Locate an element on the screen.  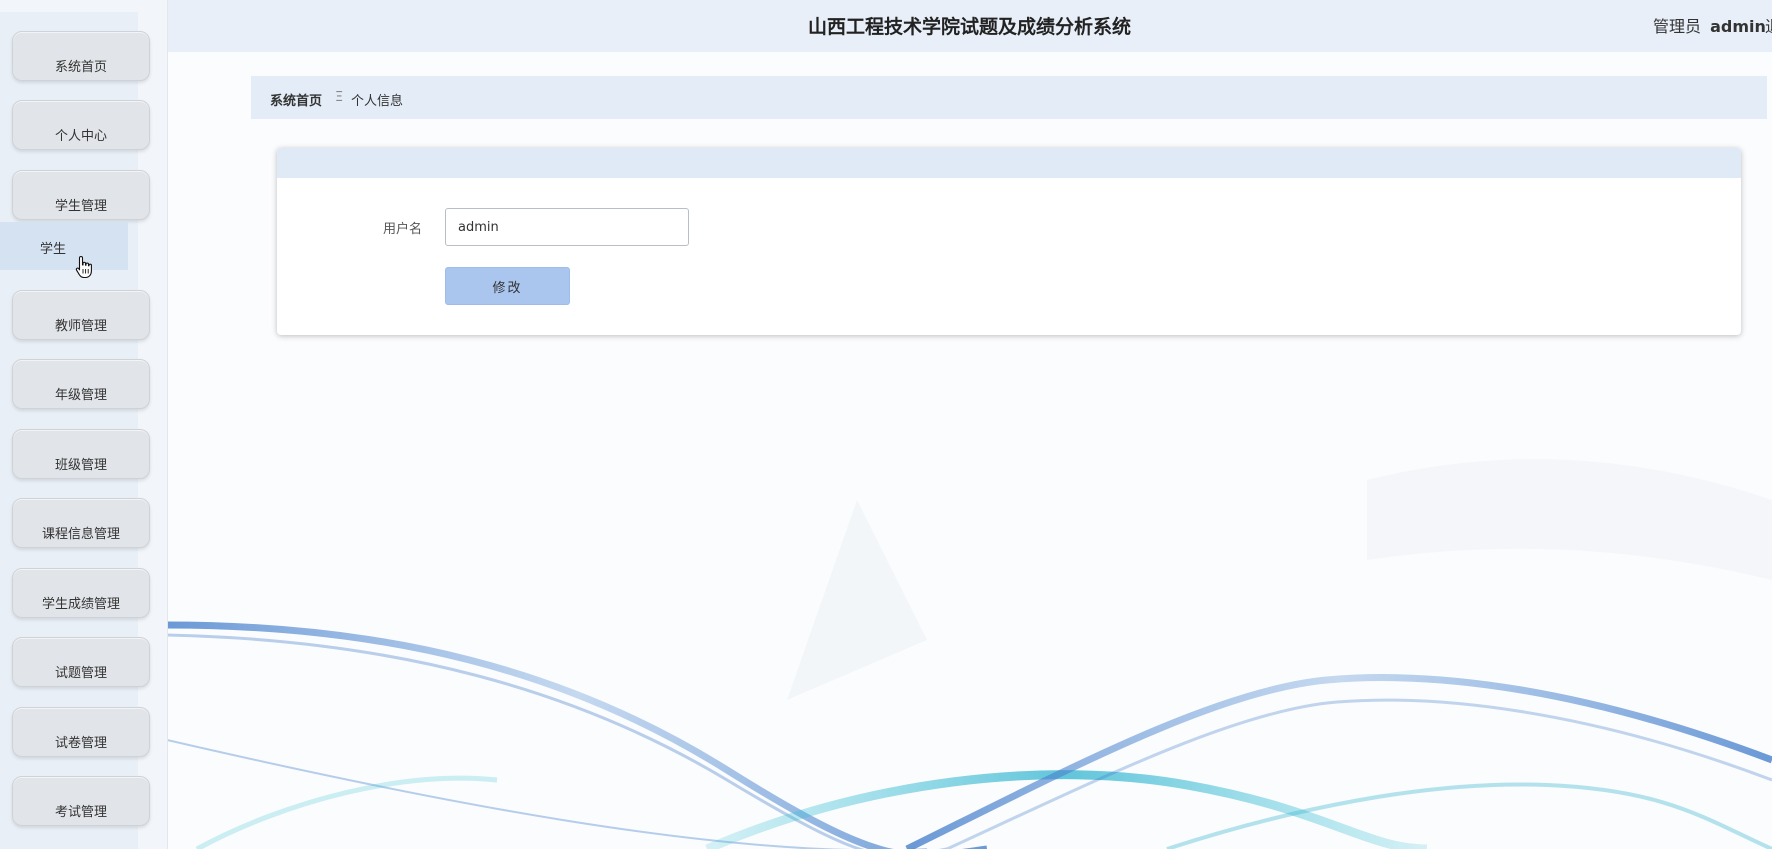
user-role: 管理员 is located at coordinates (1677, 26).